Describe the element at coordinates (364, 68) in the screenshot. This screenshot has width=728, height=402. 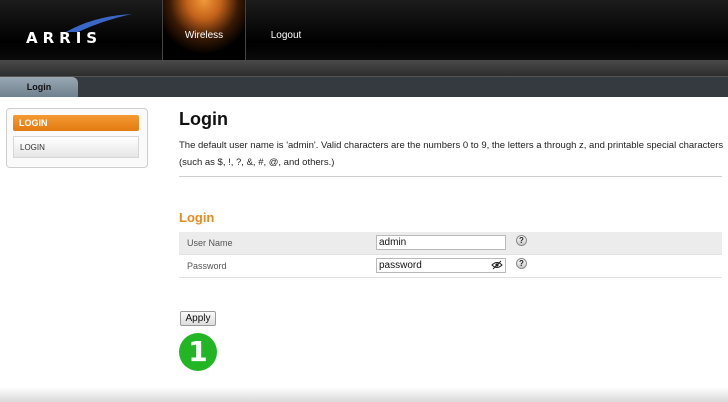
I see `header-divider-bar` at that location.